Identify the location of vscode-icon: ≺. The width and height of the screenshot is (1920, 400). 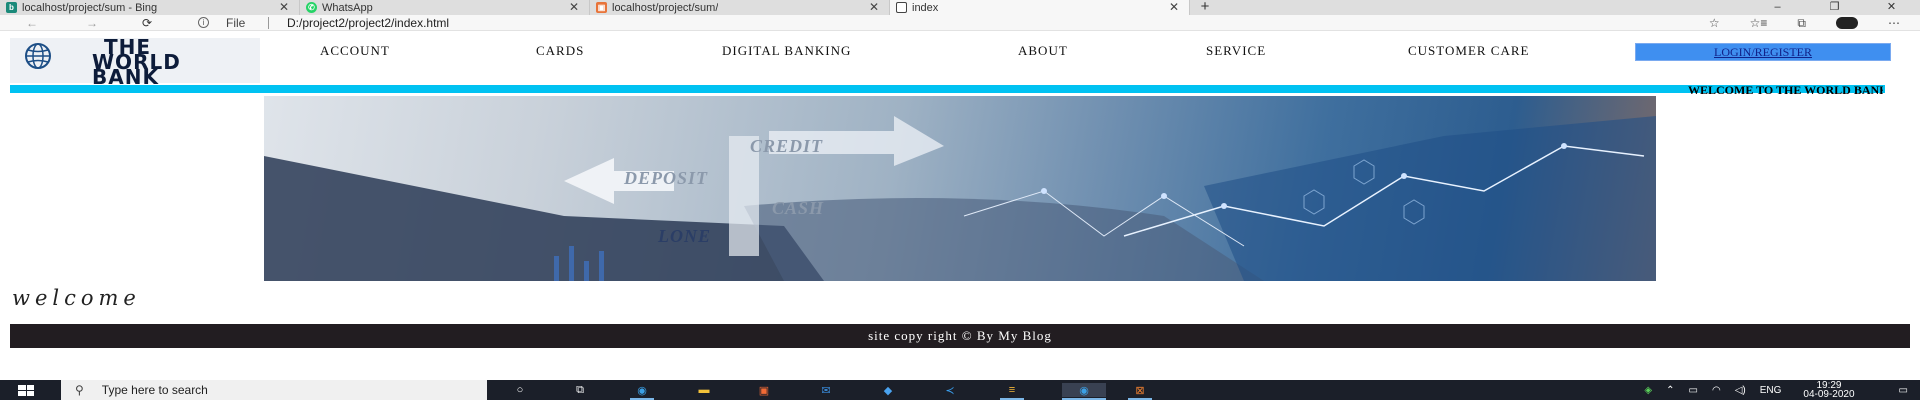
(950, 390).